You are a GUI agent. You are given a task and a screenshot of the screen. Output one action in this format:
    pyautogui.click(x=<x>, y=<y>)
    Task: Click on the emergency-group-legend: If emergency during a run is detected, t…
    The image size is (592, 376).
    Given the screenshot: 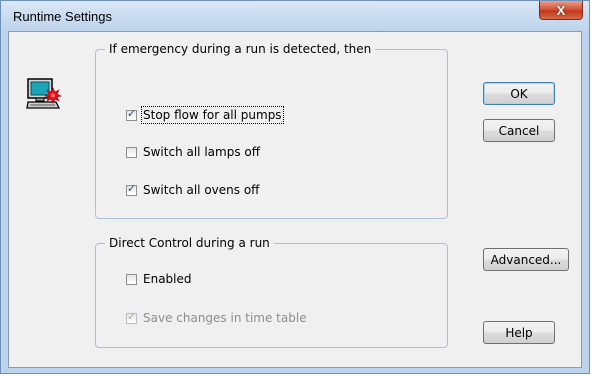 What is the action you would take?
    pyautogui.click(x=240, y=49)
    